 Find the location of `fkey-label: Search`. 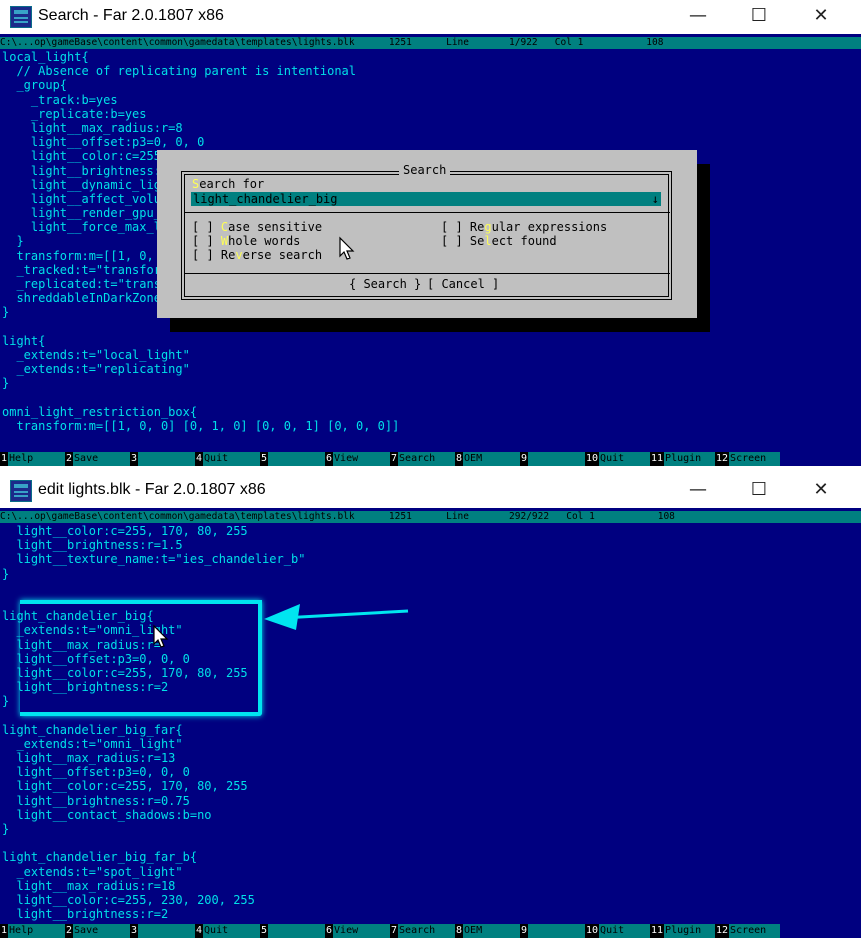

fkey-label: Search is located at coordinates (426, 931).